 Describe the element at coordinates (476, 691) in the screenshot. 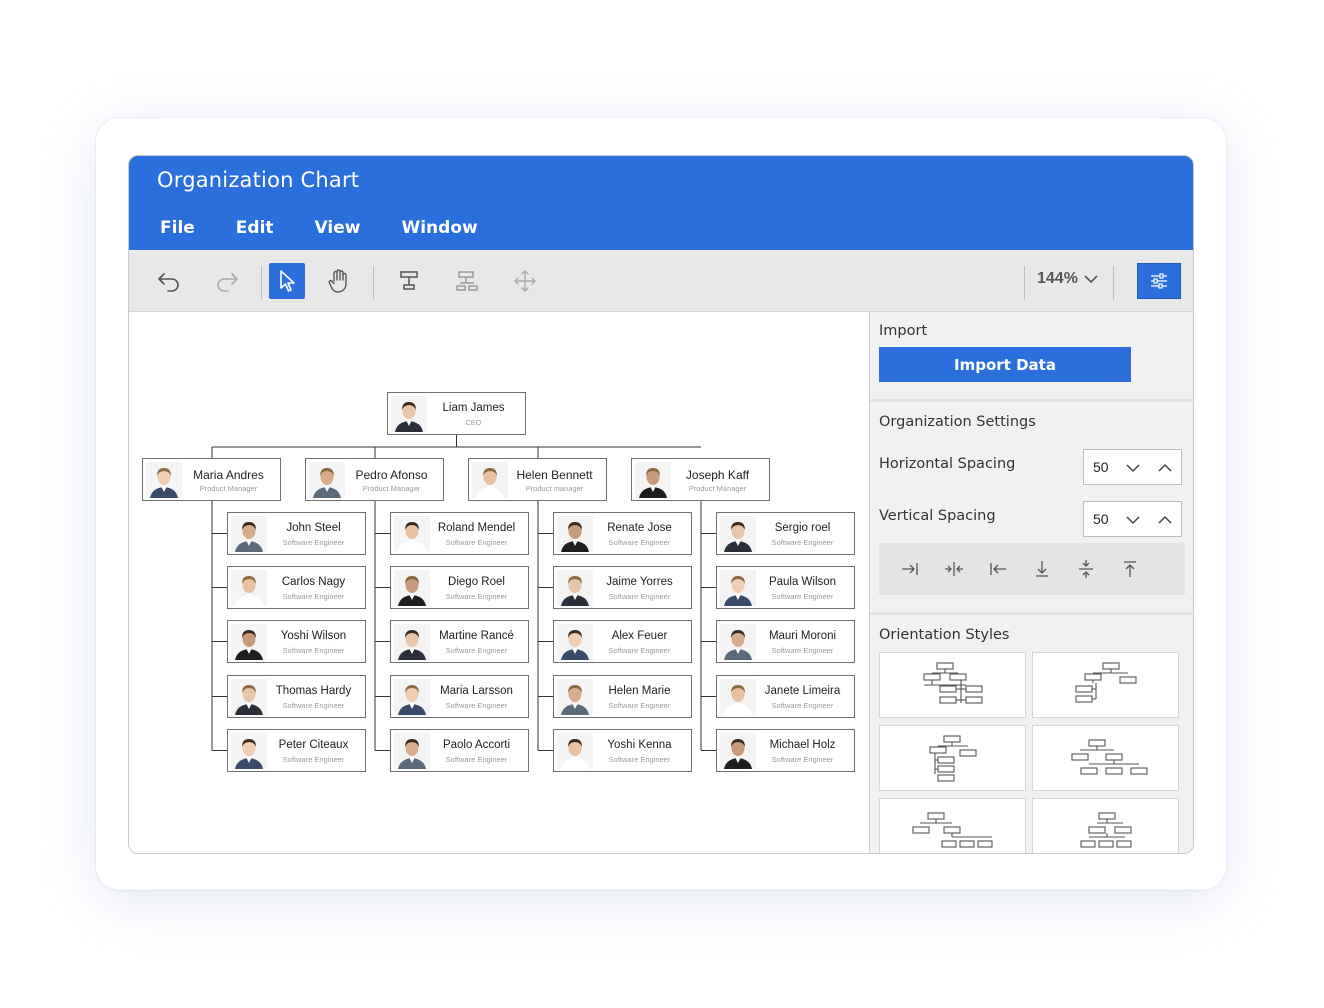

I see `node-name: Maria Larsson` at that location.